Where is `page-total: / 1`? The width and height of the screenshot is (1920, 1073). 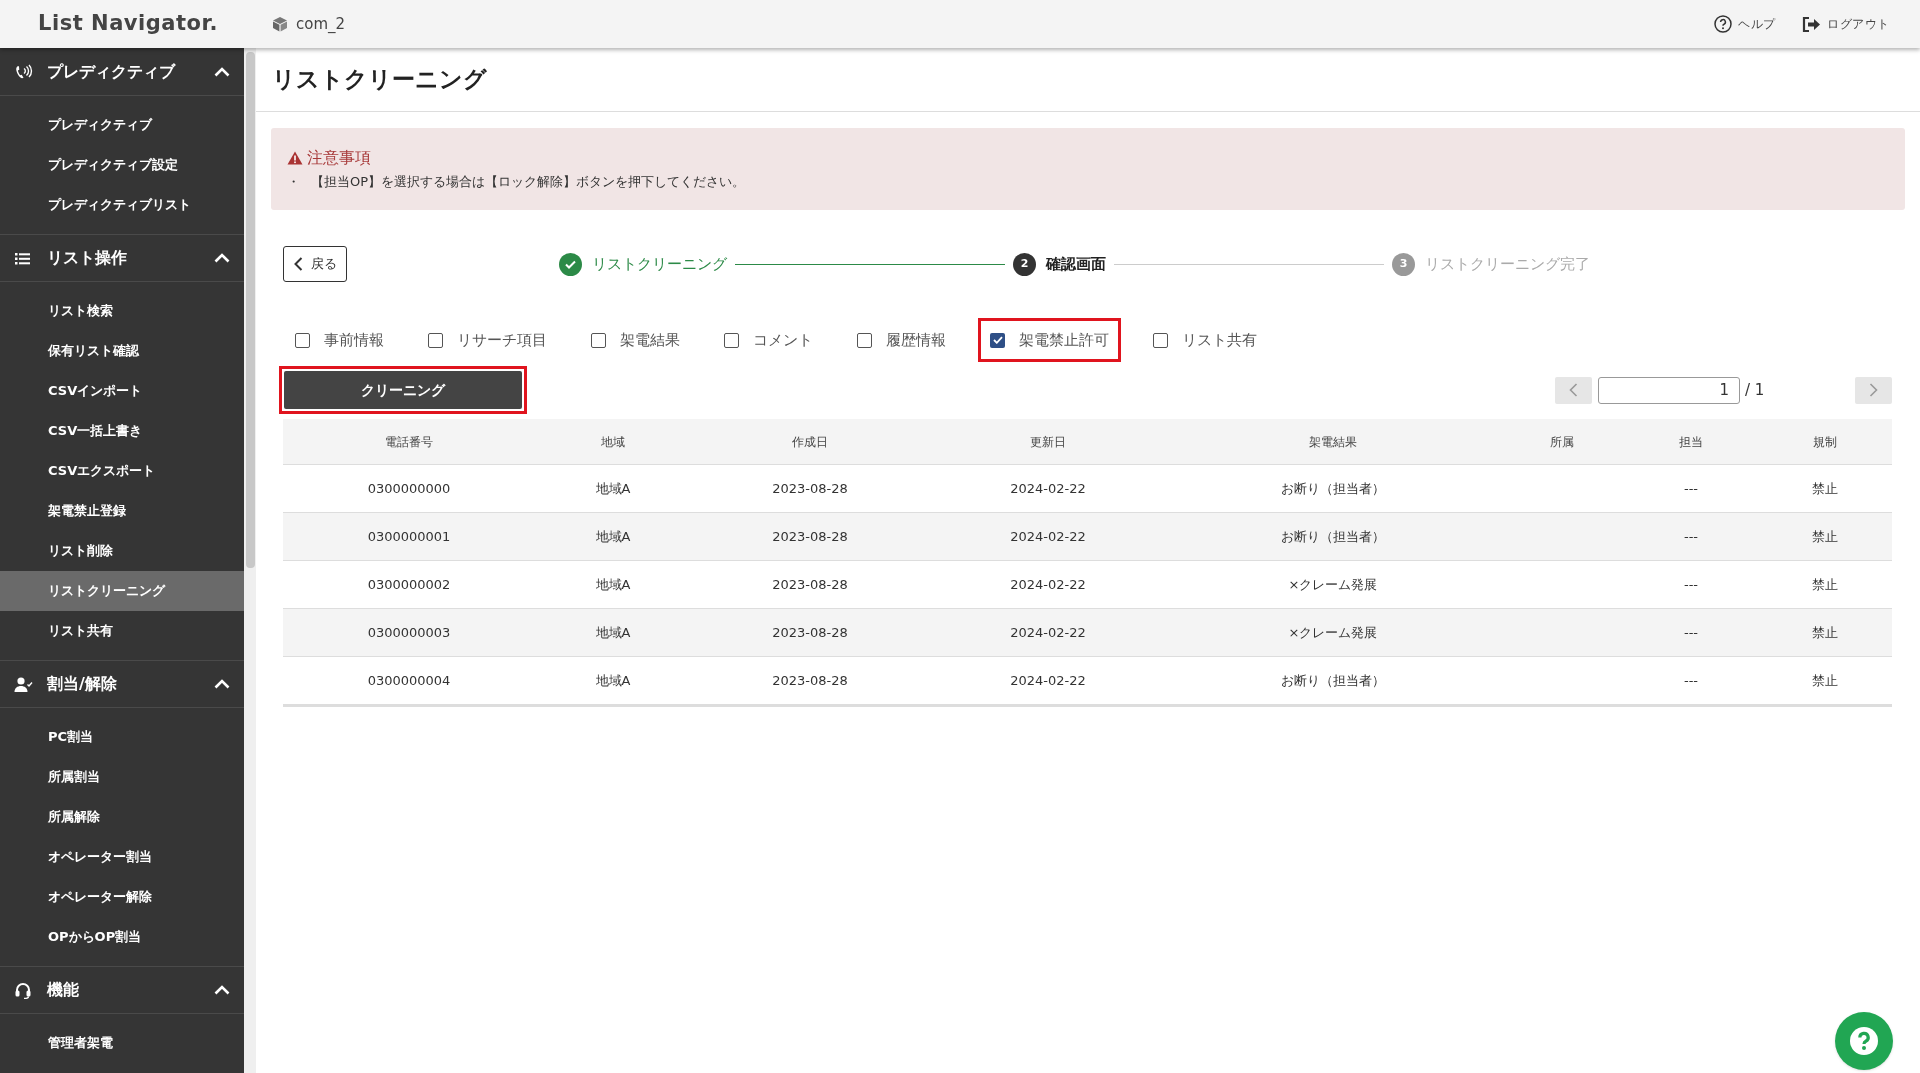 page-total: / 1 is located at coordinates (1755, 390).